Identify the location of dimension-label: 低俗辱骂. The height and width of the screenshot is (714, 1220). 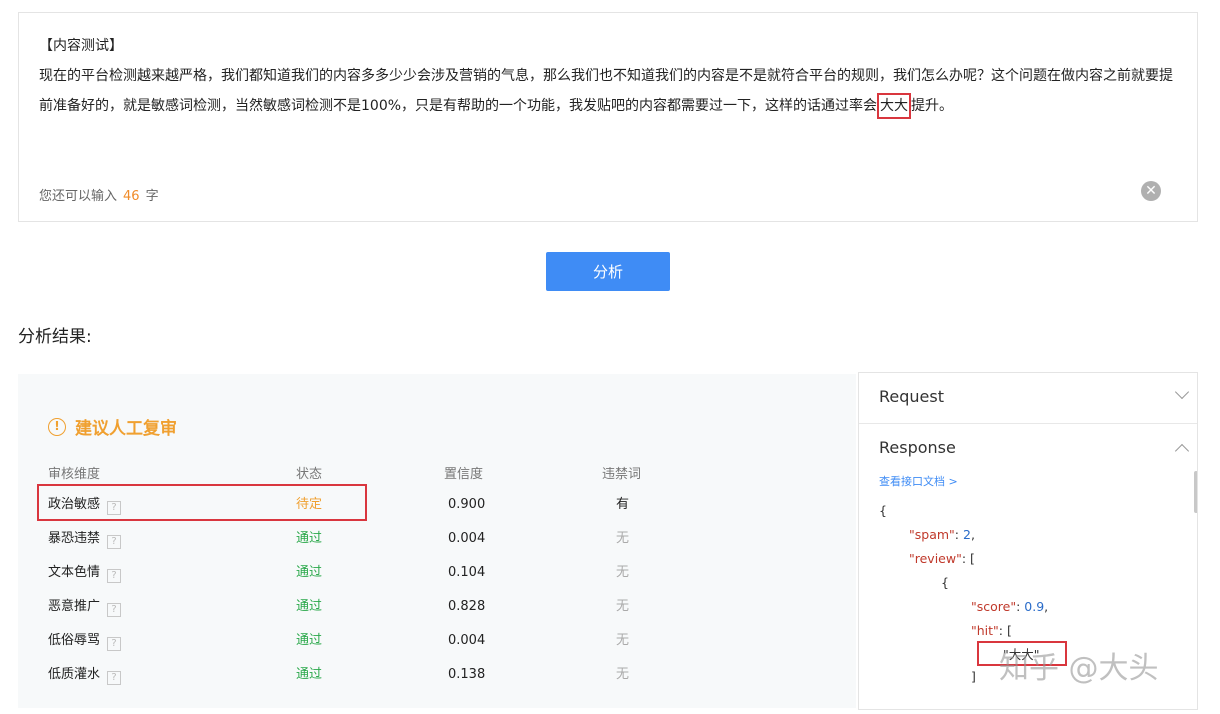
(74, 640).